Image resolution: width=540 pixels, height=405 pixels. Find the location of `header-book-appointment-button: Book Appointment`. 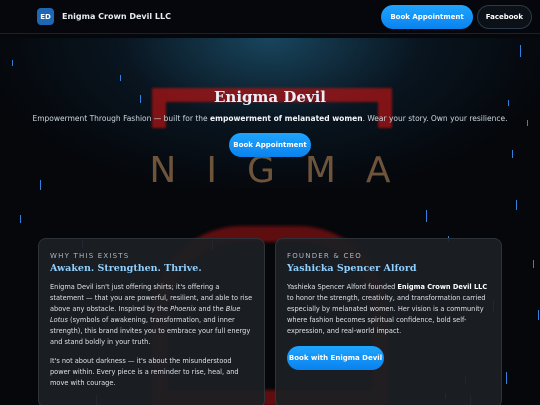

header-book-appointment-button: Book Appointment is located at coordinates (427, 16).